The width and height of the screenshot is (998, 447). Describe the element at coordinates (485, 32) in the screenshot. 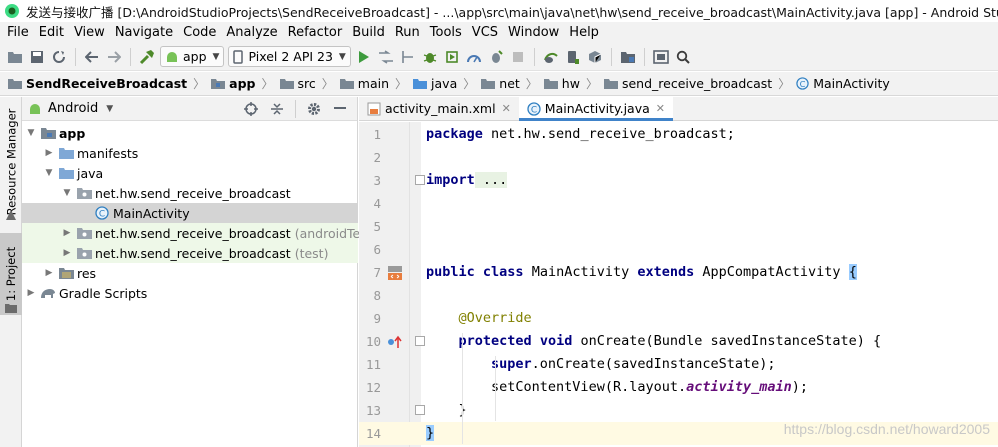

I see `menu-vcs: VCS` at that location.